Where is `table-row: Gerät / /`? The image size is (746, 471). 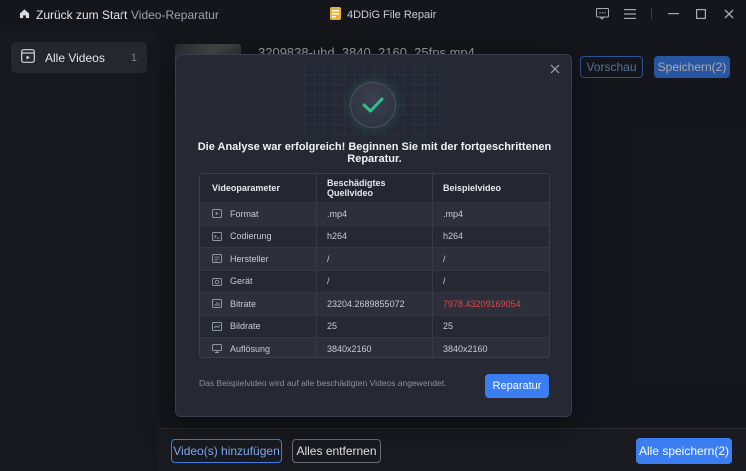 table-row: Gerät / / is located at coordinates (374, 280).